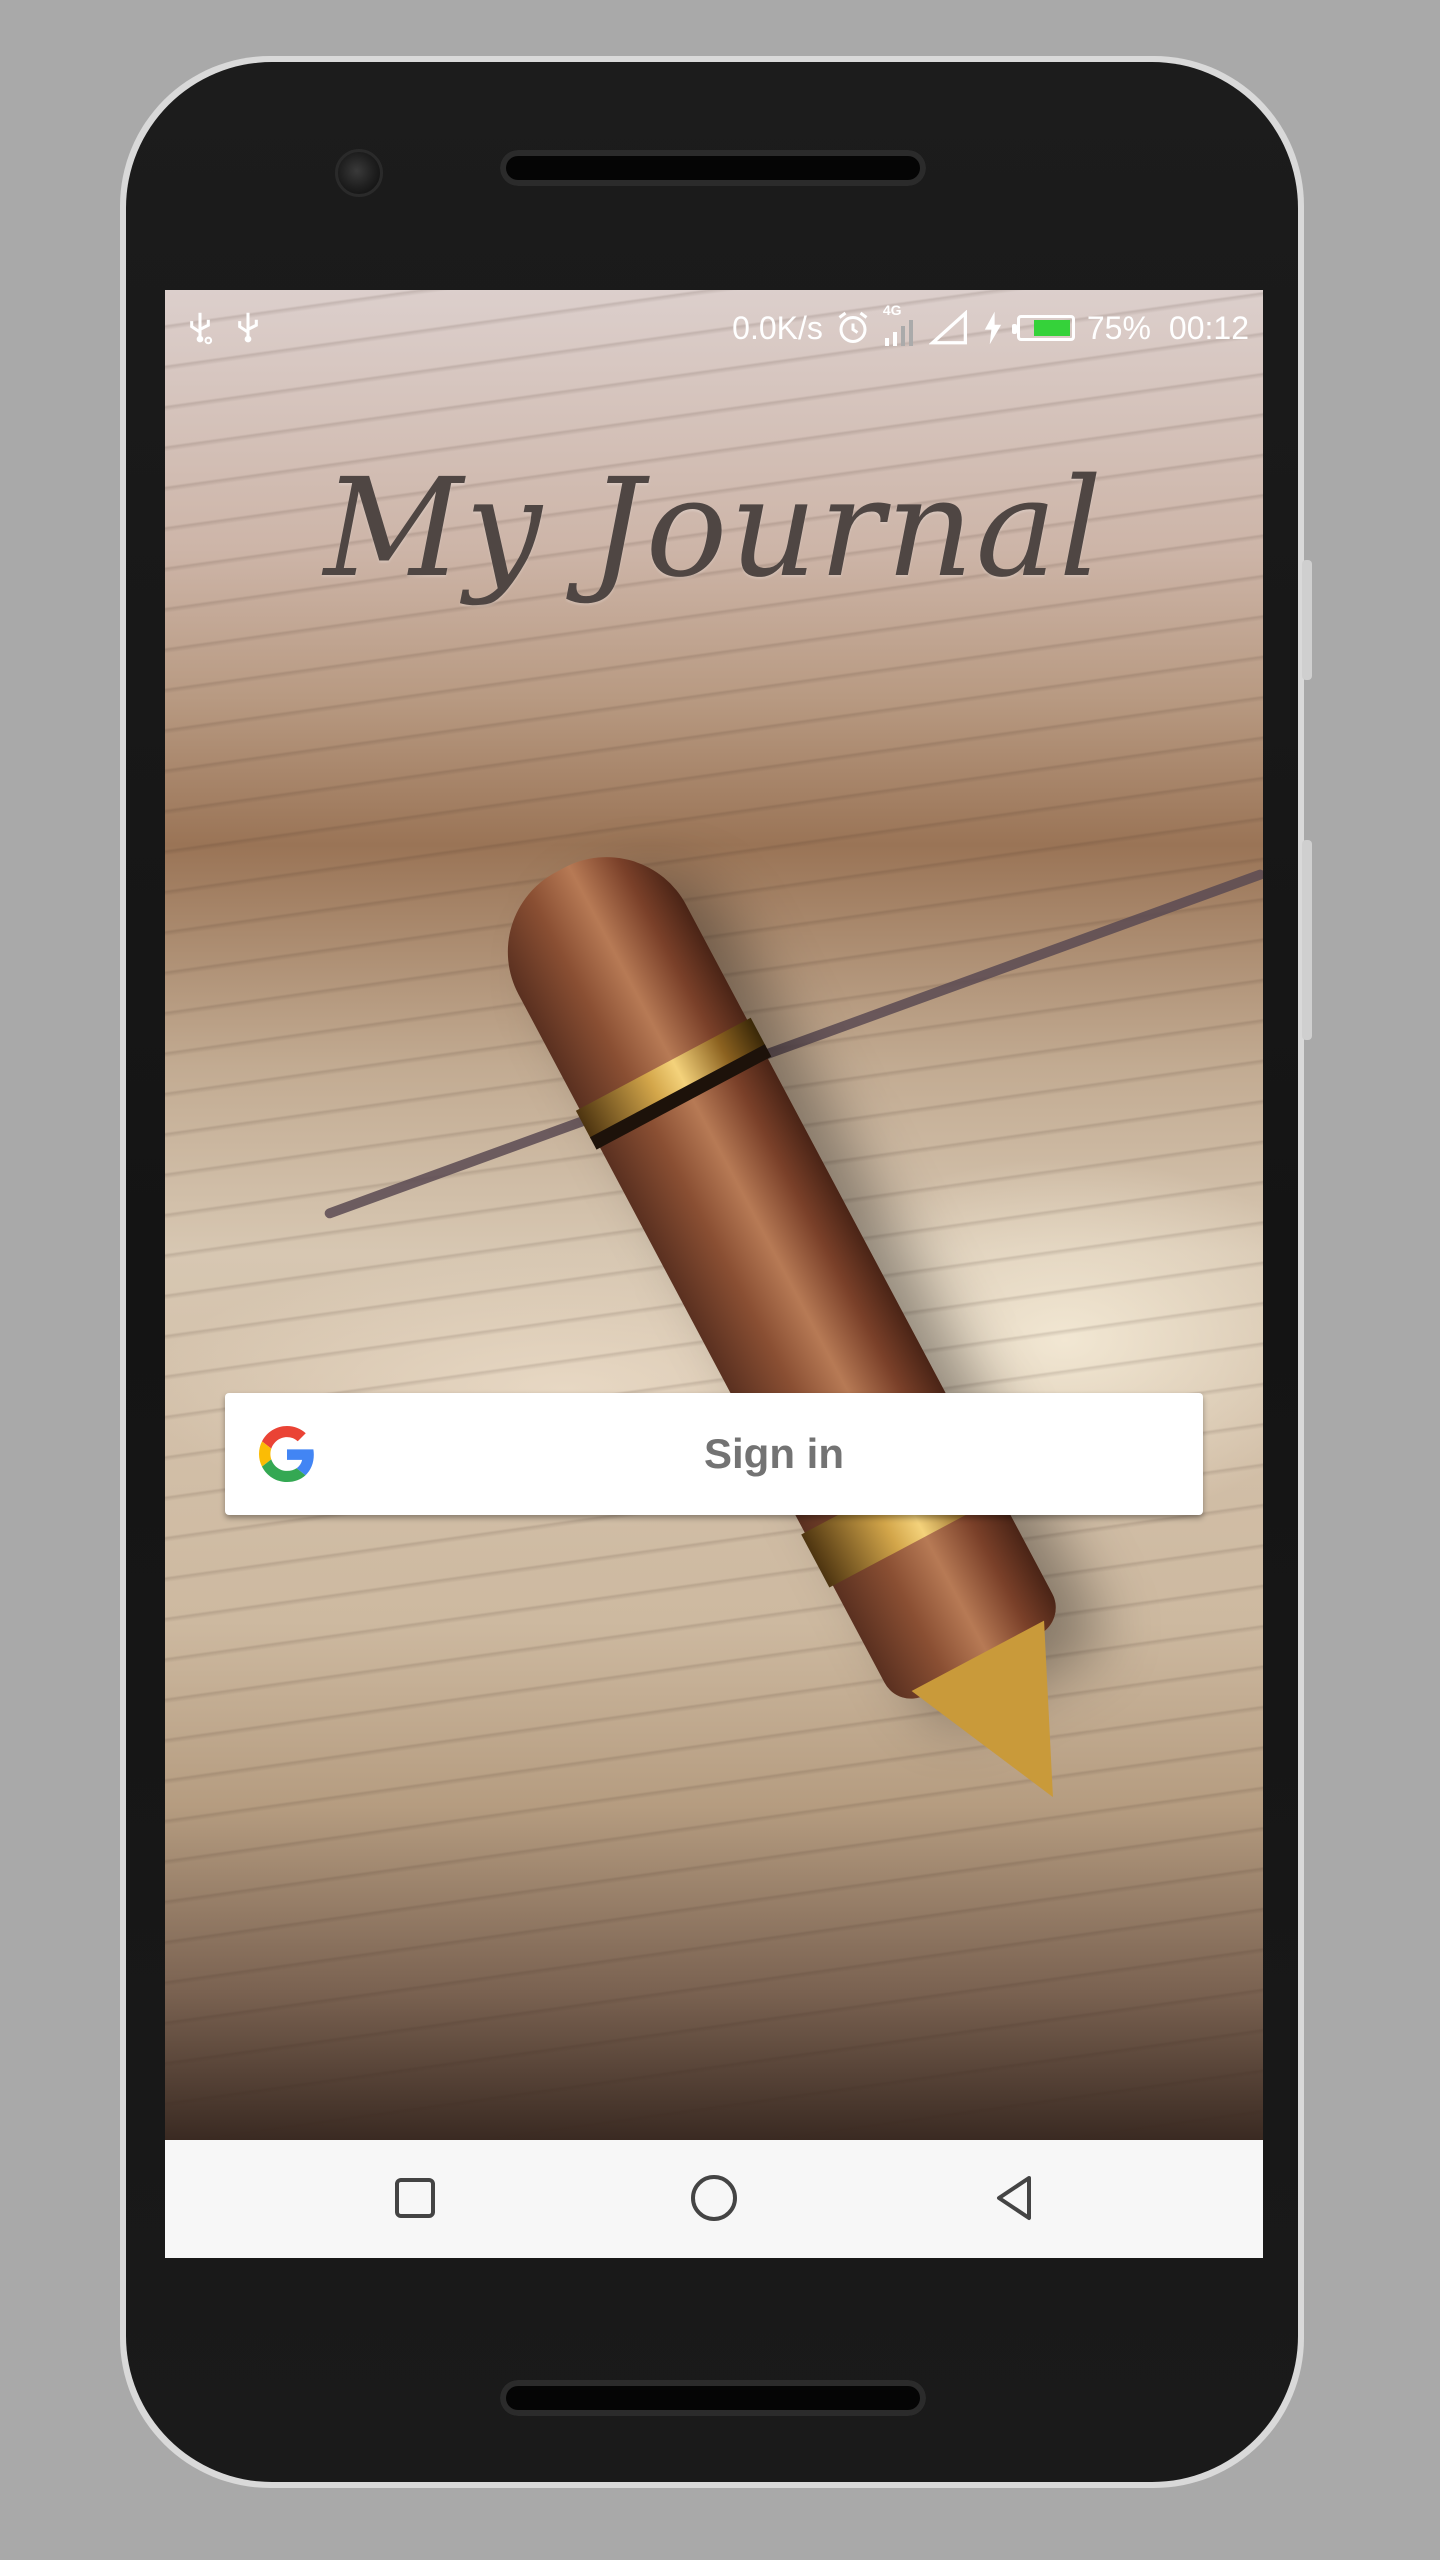  I want to click on status-right-icons: 0.0K/s 4G 75% 00:12, so click(990, 326).